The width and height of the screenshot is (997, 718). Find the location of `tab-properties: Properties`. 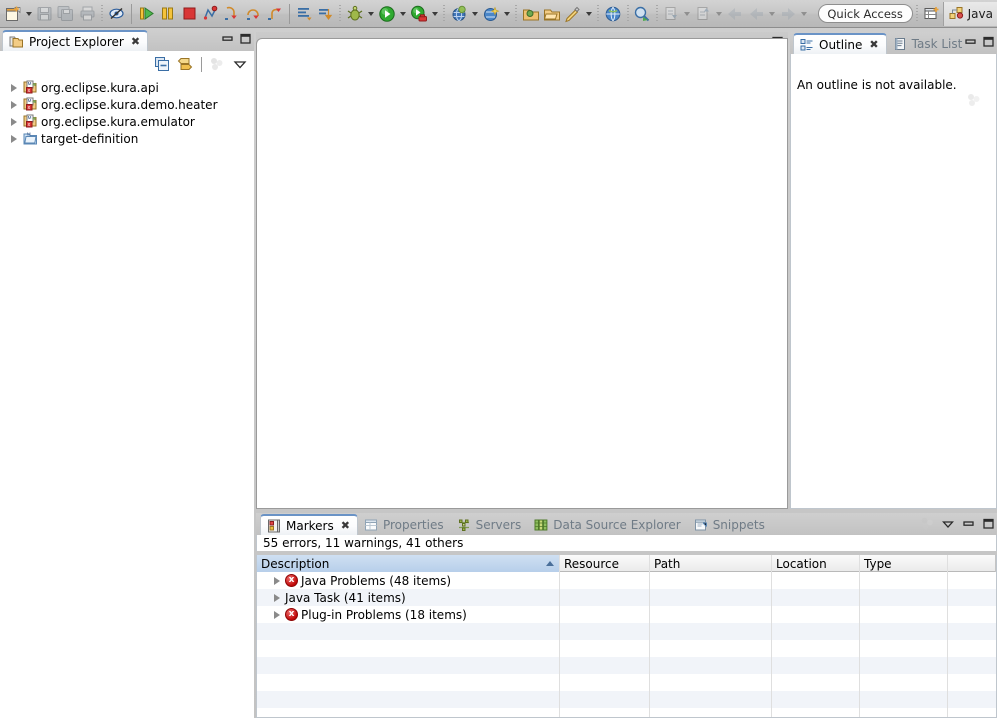

tab-properties: Properties is located at coordinates (404, 524).